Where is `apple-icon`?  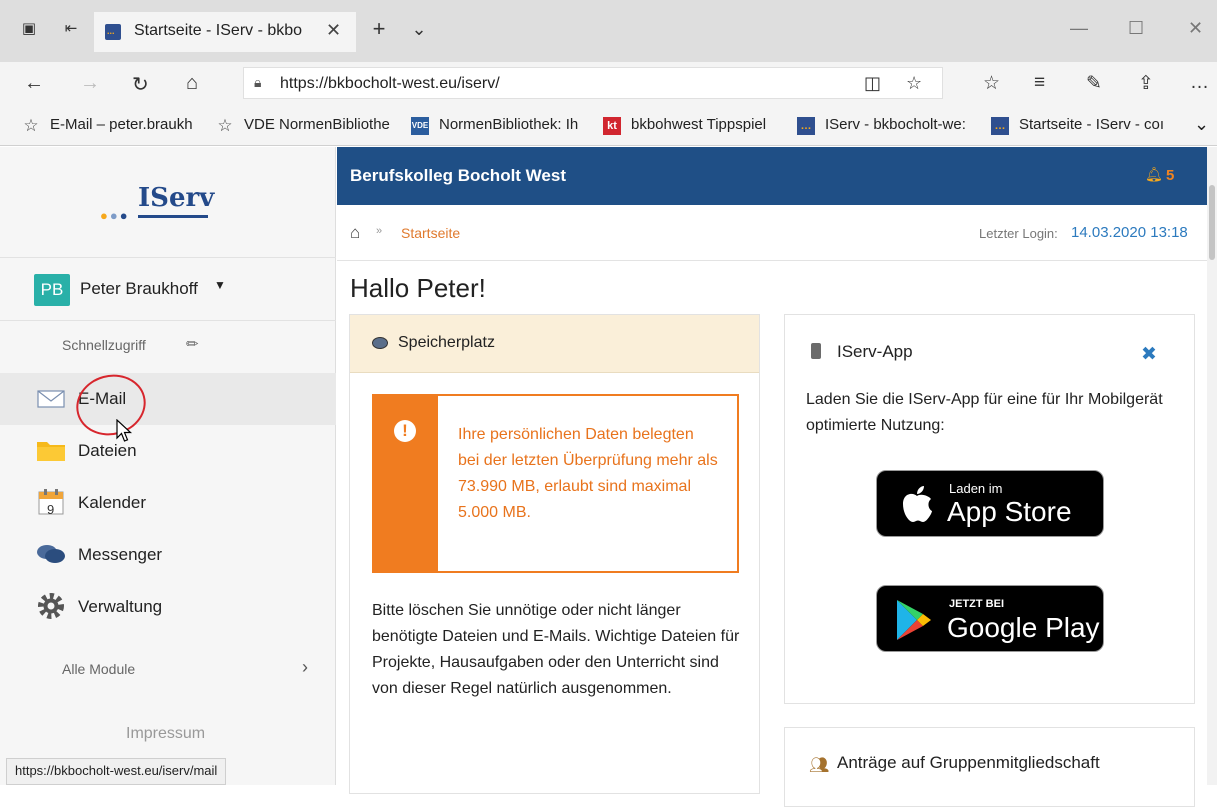 apple-icon is located at coordinates (917, 504).